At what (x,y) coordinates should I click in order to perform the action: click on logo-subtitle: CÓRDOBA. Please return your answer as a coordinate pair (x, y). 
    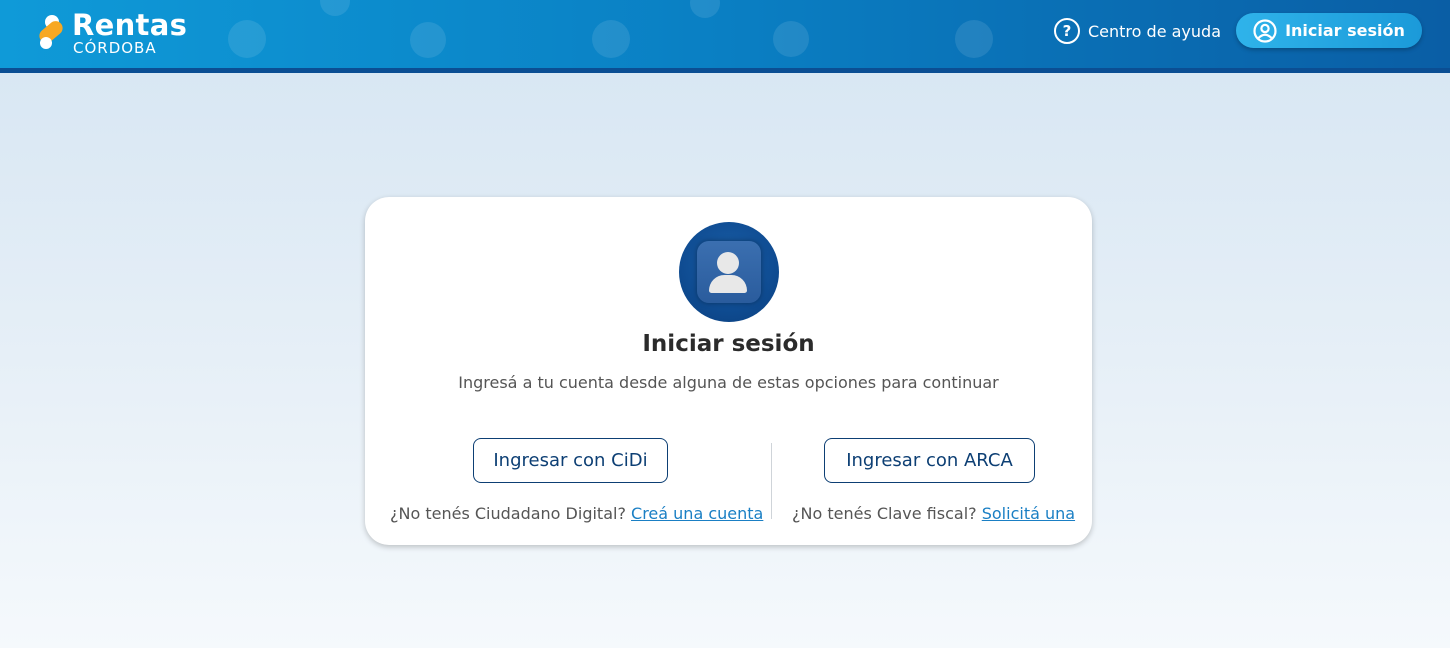
    Looking at the image, I should click on (115, 47).